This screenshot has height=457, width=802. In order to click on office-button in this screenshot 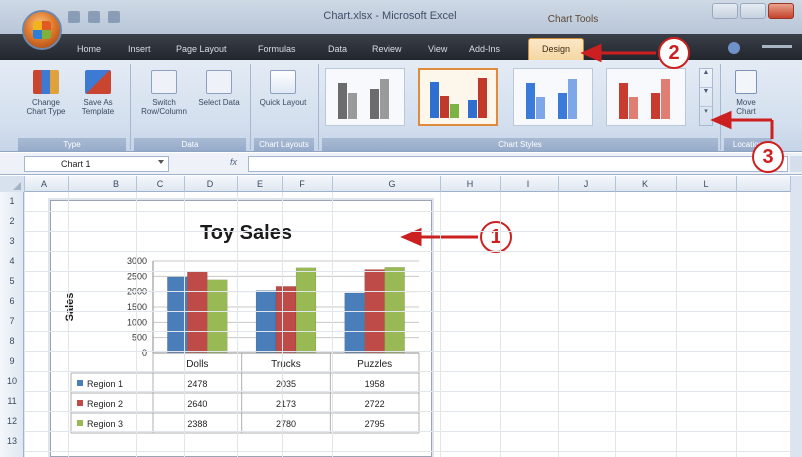, I will do `click(42, 30)`.